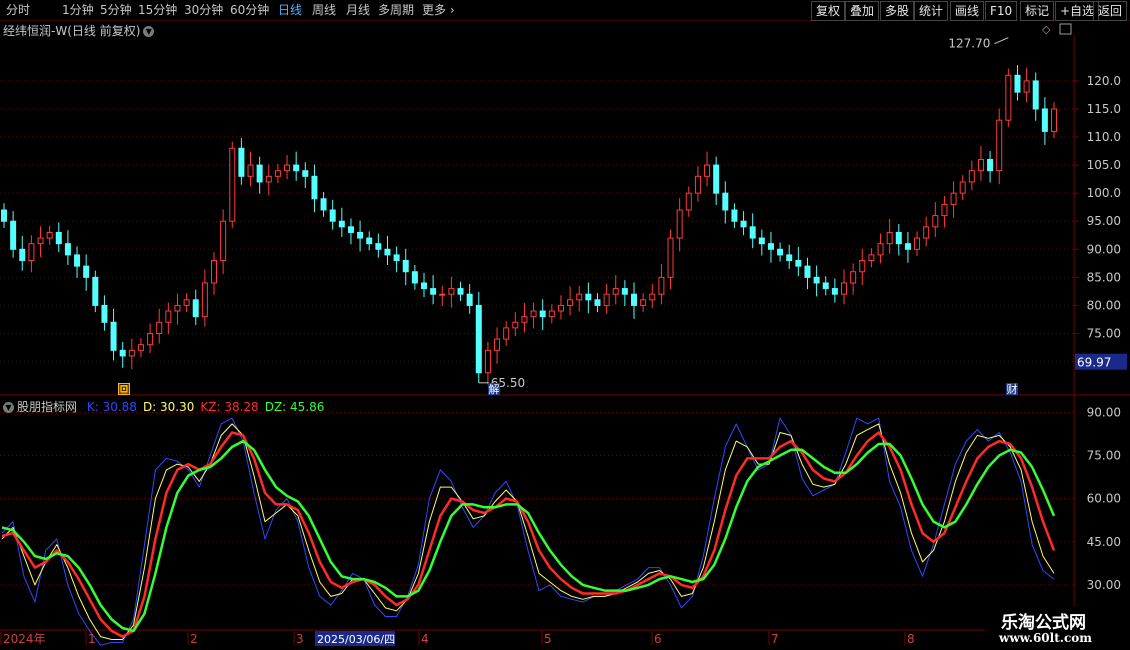 Image resolution: width=1130 pixels, height=650 pixels. Describe the element at coordinates (1104, 165) in the screenshot. I see `price-tick-label: 105.0` at that location.